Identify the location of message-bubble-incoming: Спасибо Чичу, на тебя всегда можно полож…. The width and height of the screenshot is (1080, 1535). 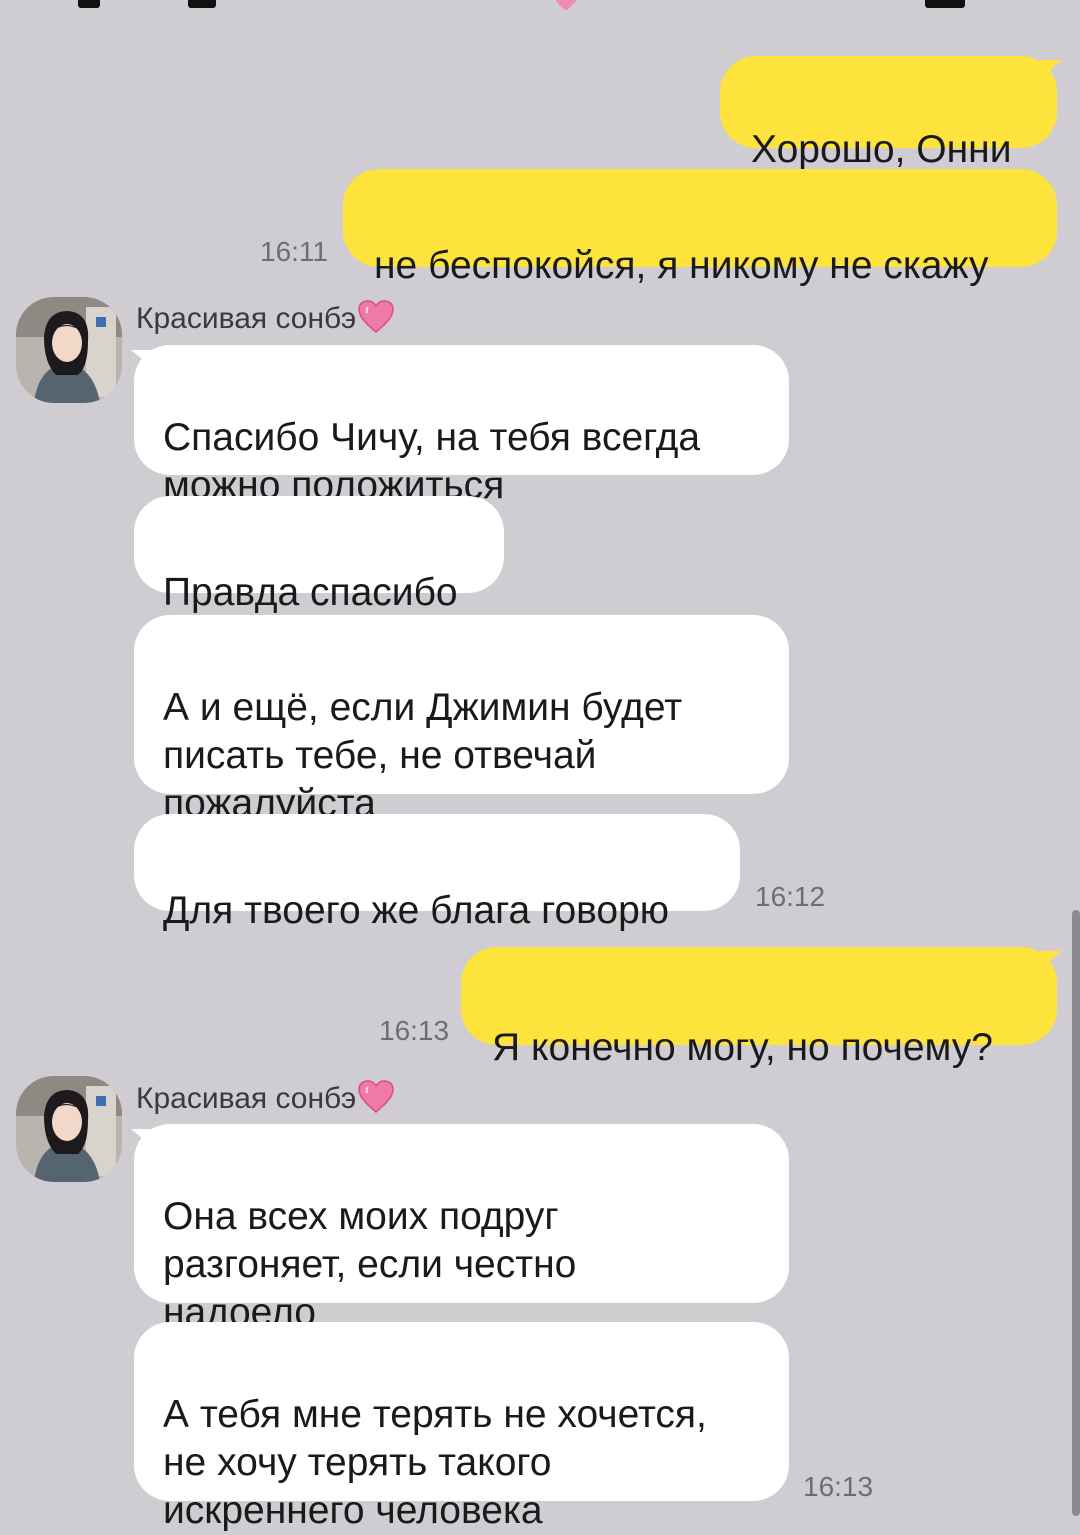
(461, 426).